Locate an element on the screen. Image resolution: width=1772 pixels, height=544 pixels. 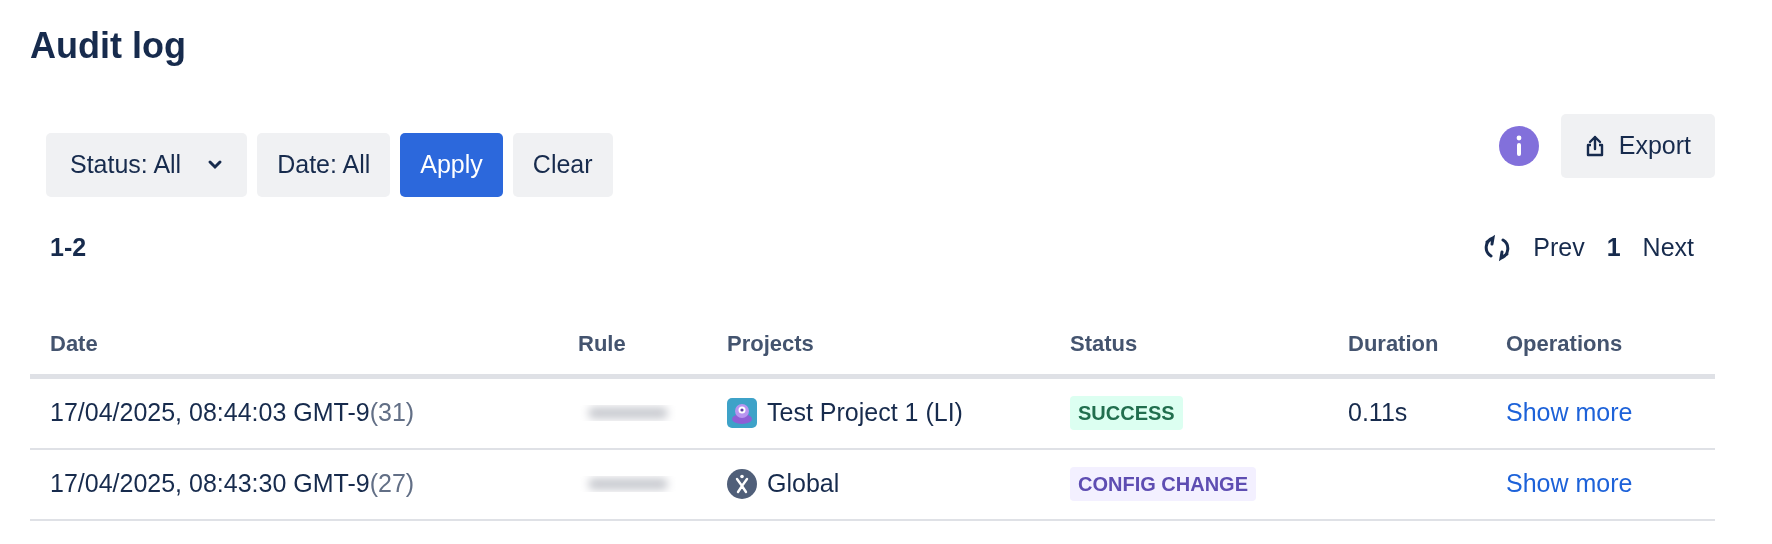
column-header: Projects is located at coordinates (770, 343).